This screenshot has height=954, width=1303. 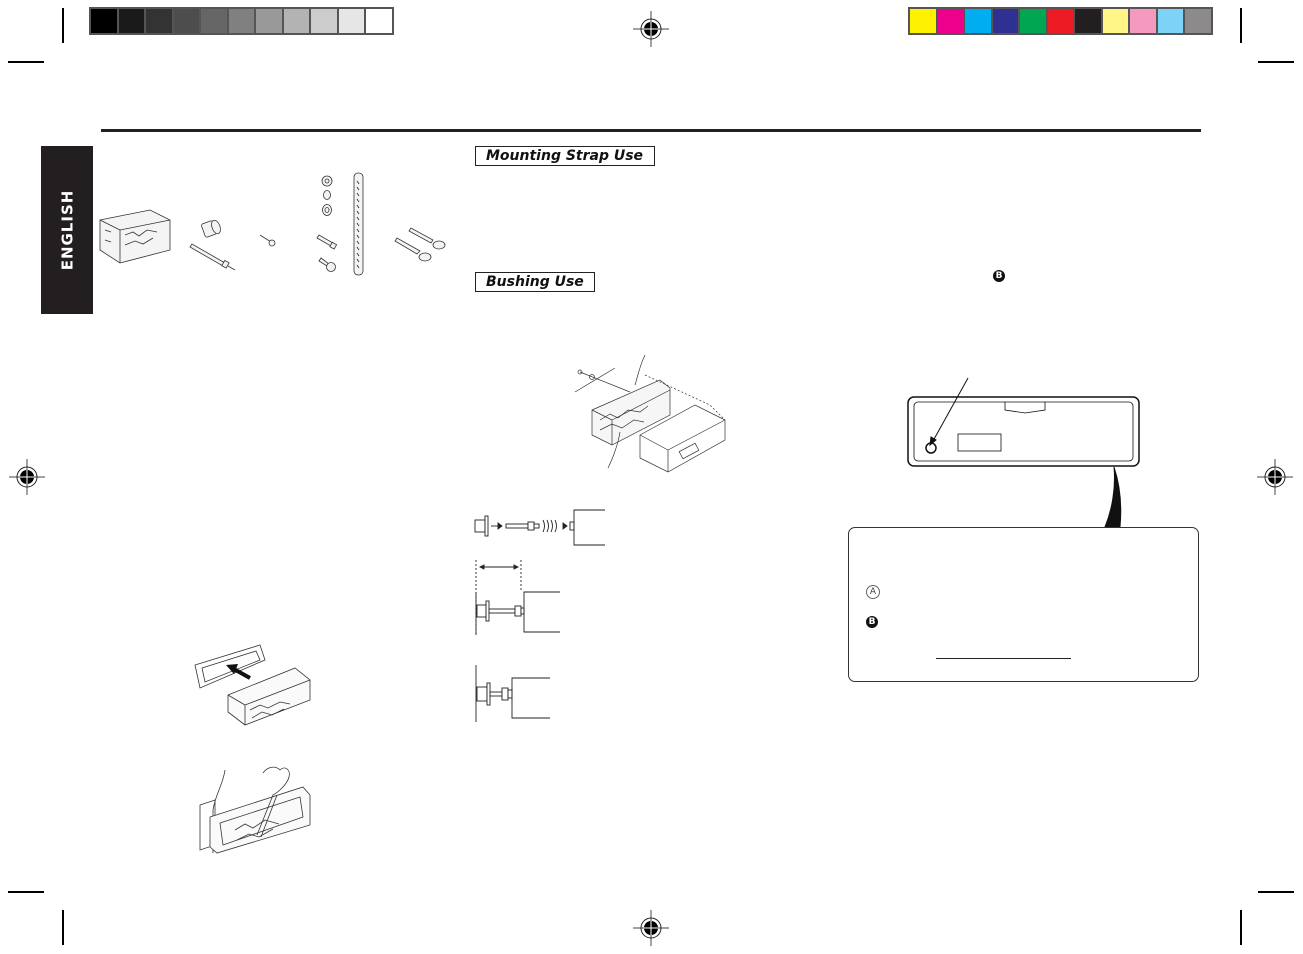 I want to click on accessory-parts-figure, so click(x=272, y=224).